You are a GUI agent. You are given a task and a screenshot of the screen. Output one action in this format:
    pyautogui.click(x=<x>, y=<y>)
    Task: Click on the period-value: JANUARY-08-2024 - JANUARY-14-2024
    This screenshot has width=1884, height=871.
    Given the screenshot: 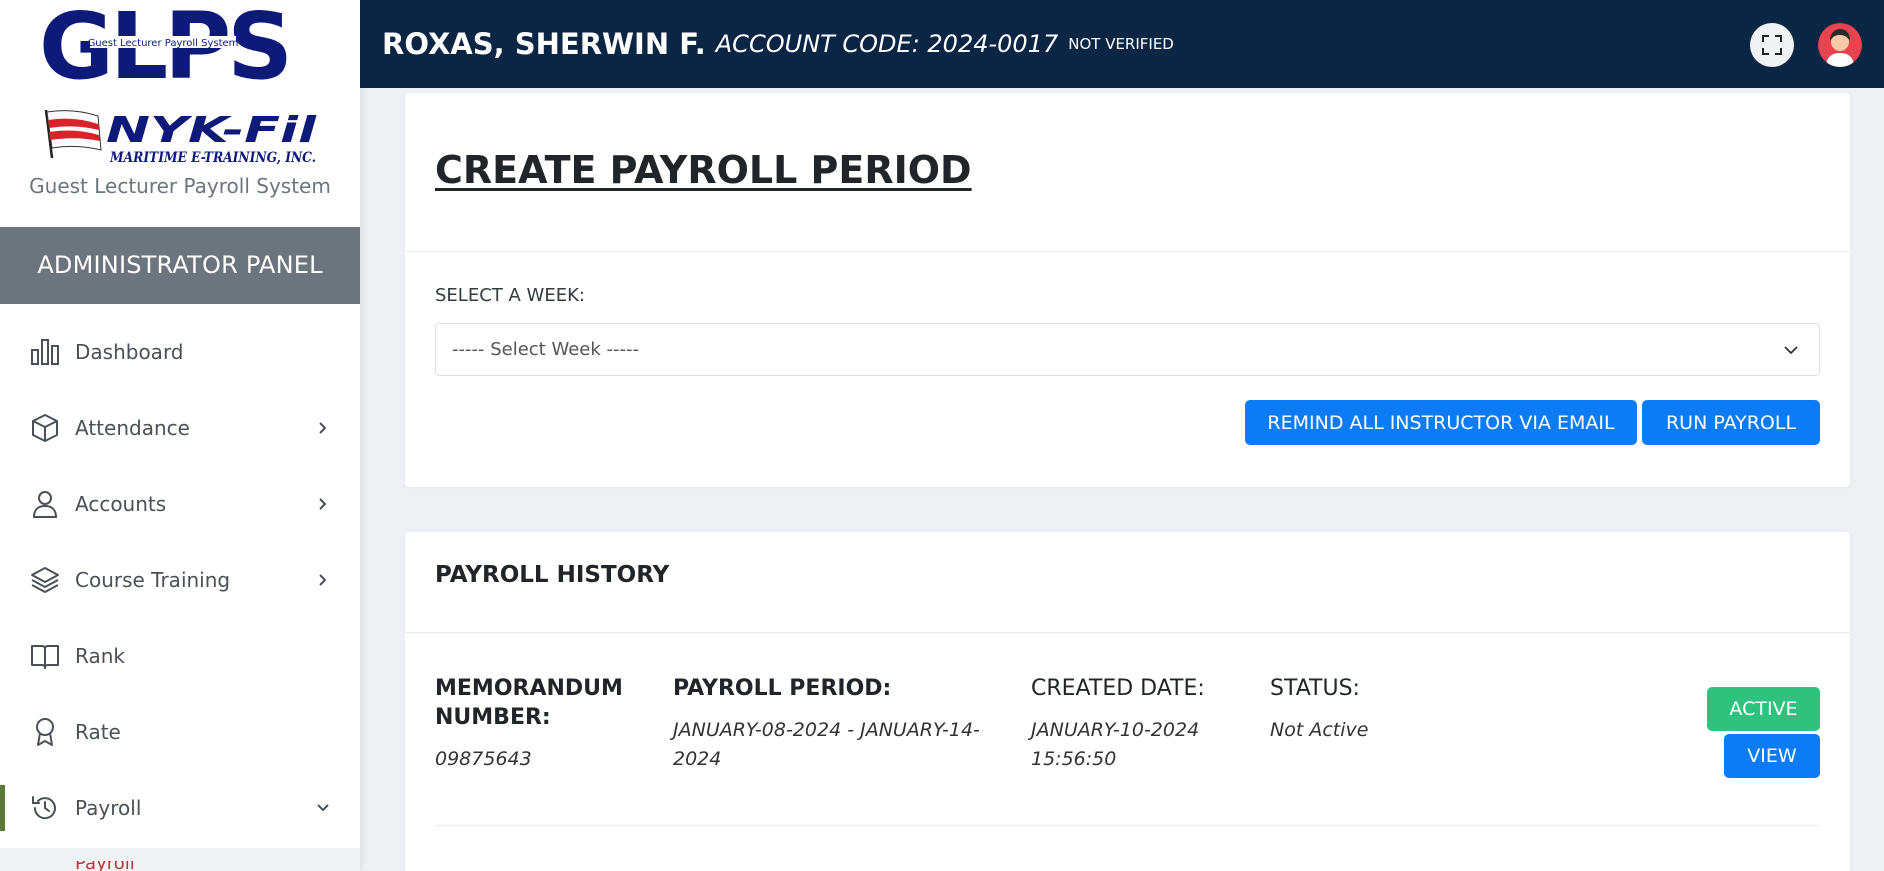 What is the action you would take?
    pyautogui.click(x=826, y=744)
    